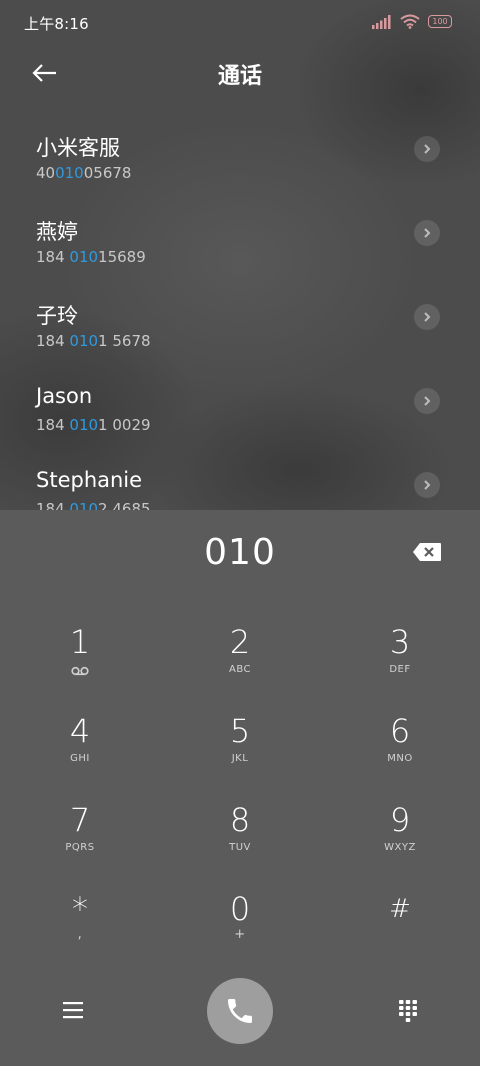  I want to click on key-digit: 0, so click(240, 909).